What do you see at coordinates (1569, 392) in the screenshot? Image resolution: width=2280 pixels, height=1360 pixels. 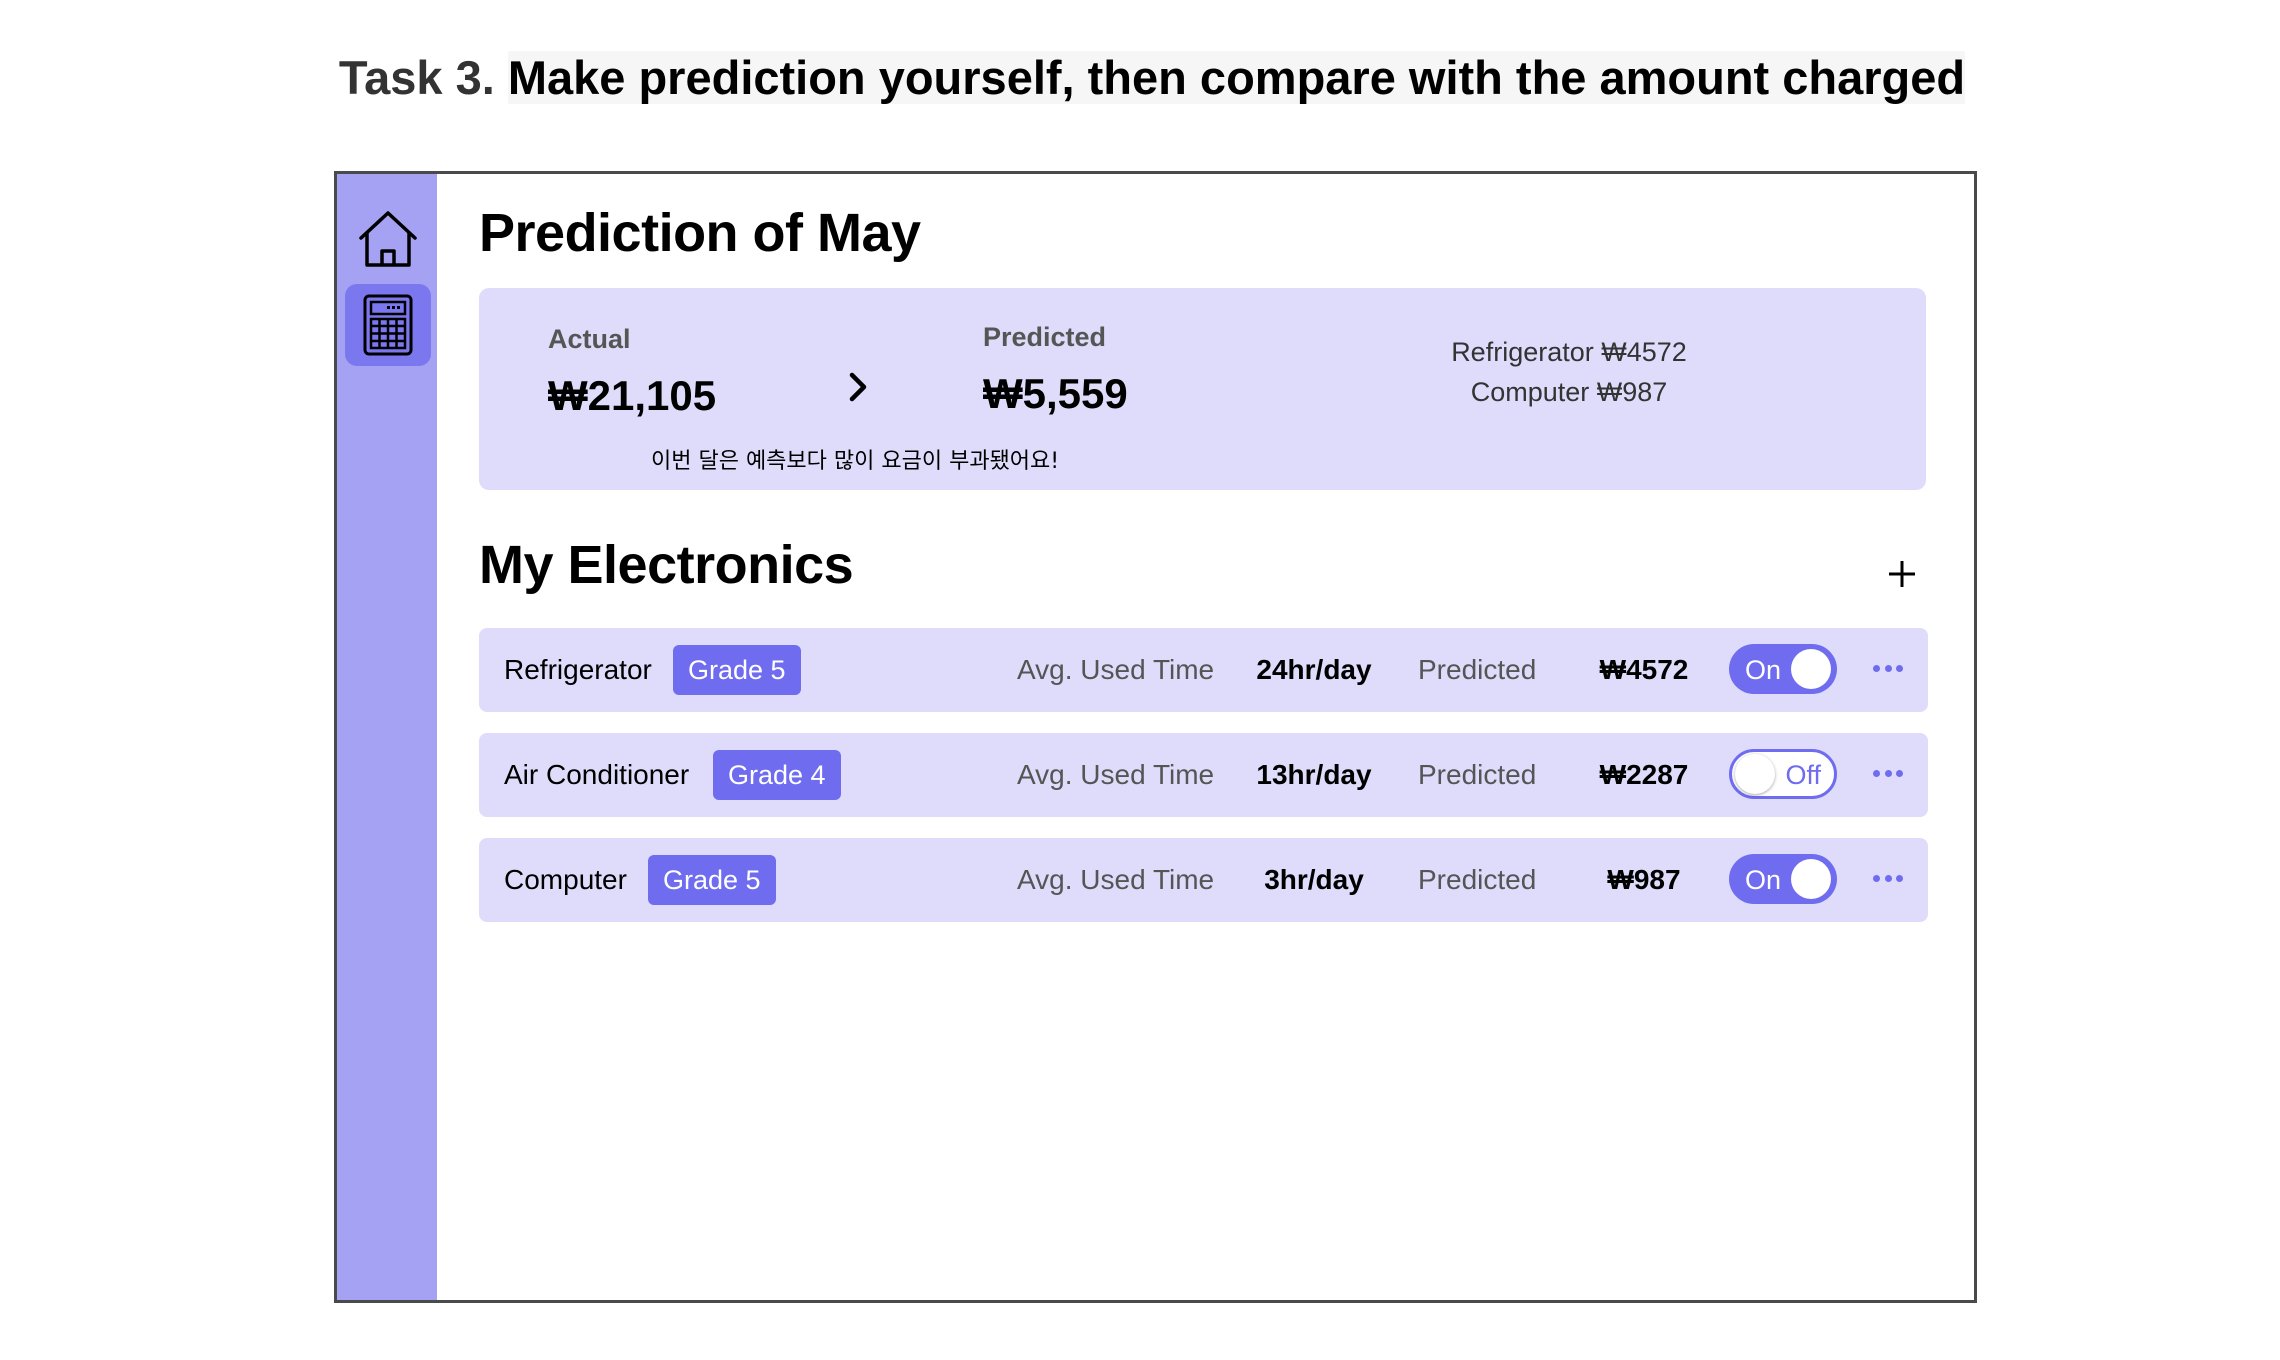 I see `breakdown-item: Computer ₩987` at bounding box center [1569, 392].